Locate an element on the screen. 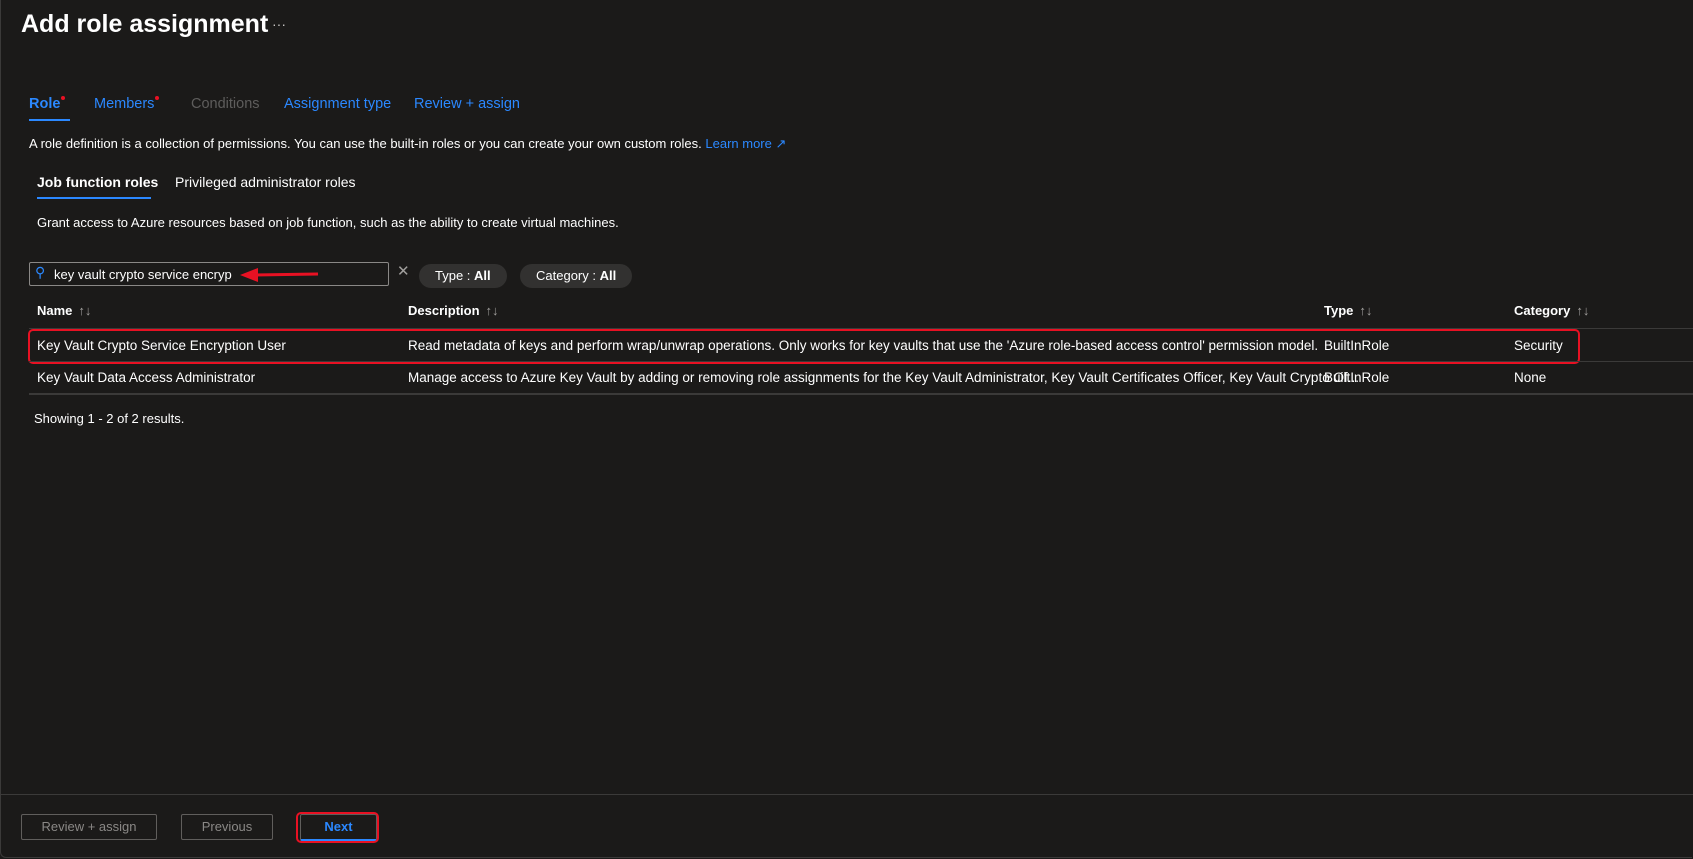 This screenshot has width=1693, height=859. column-header-category: Category ↑↓ is located at coordinates (1551, 310).